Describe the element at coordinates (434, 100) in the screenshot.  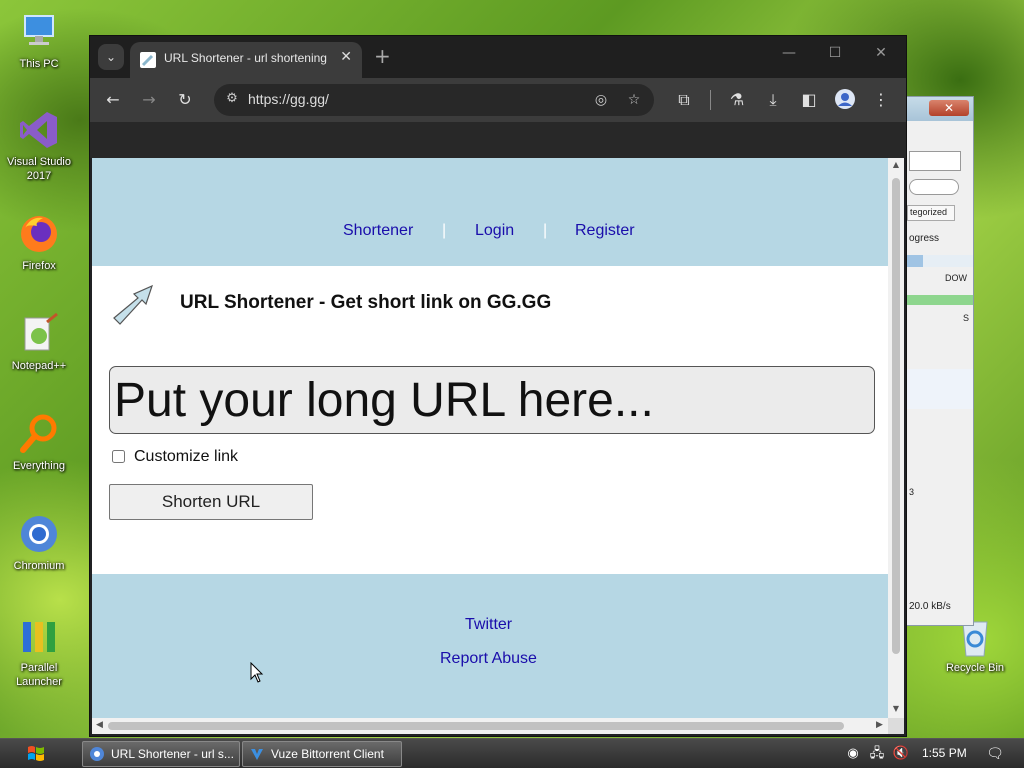
I see `address-bar: ⚙ https://gg.gg/ ◎ ☆` at that location.